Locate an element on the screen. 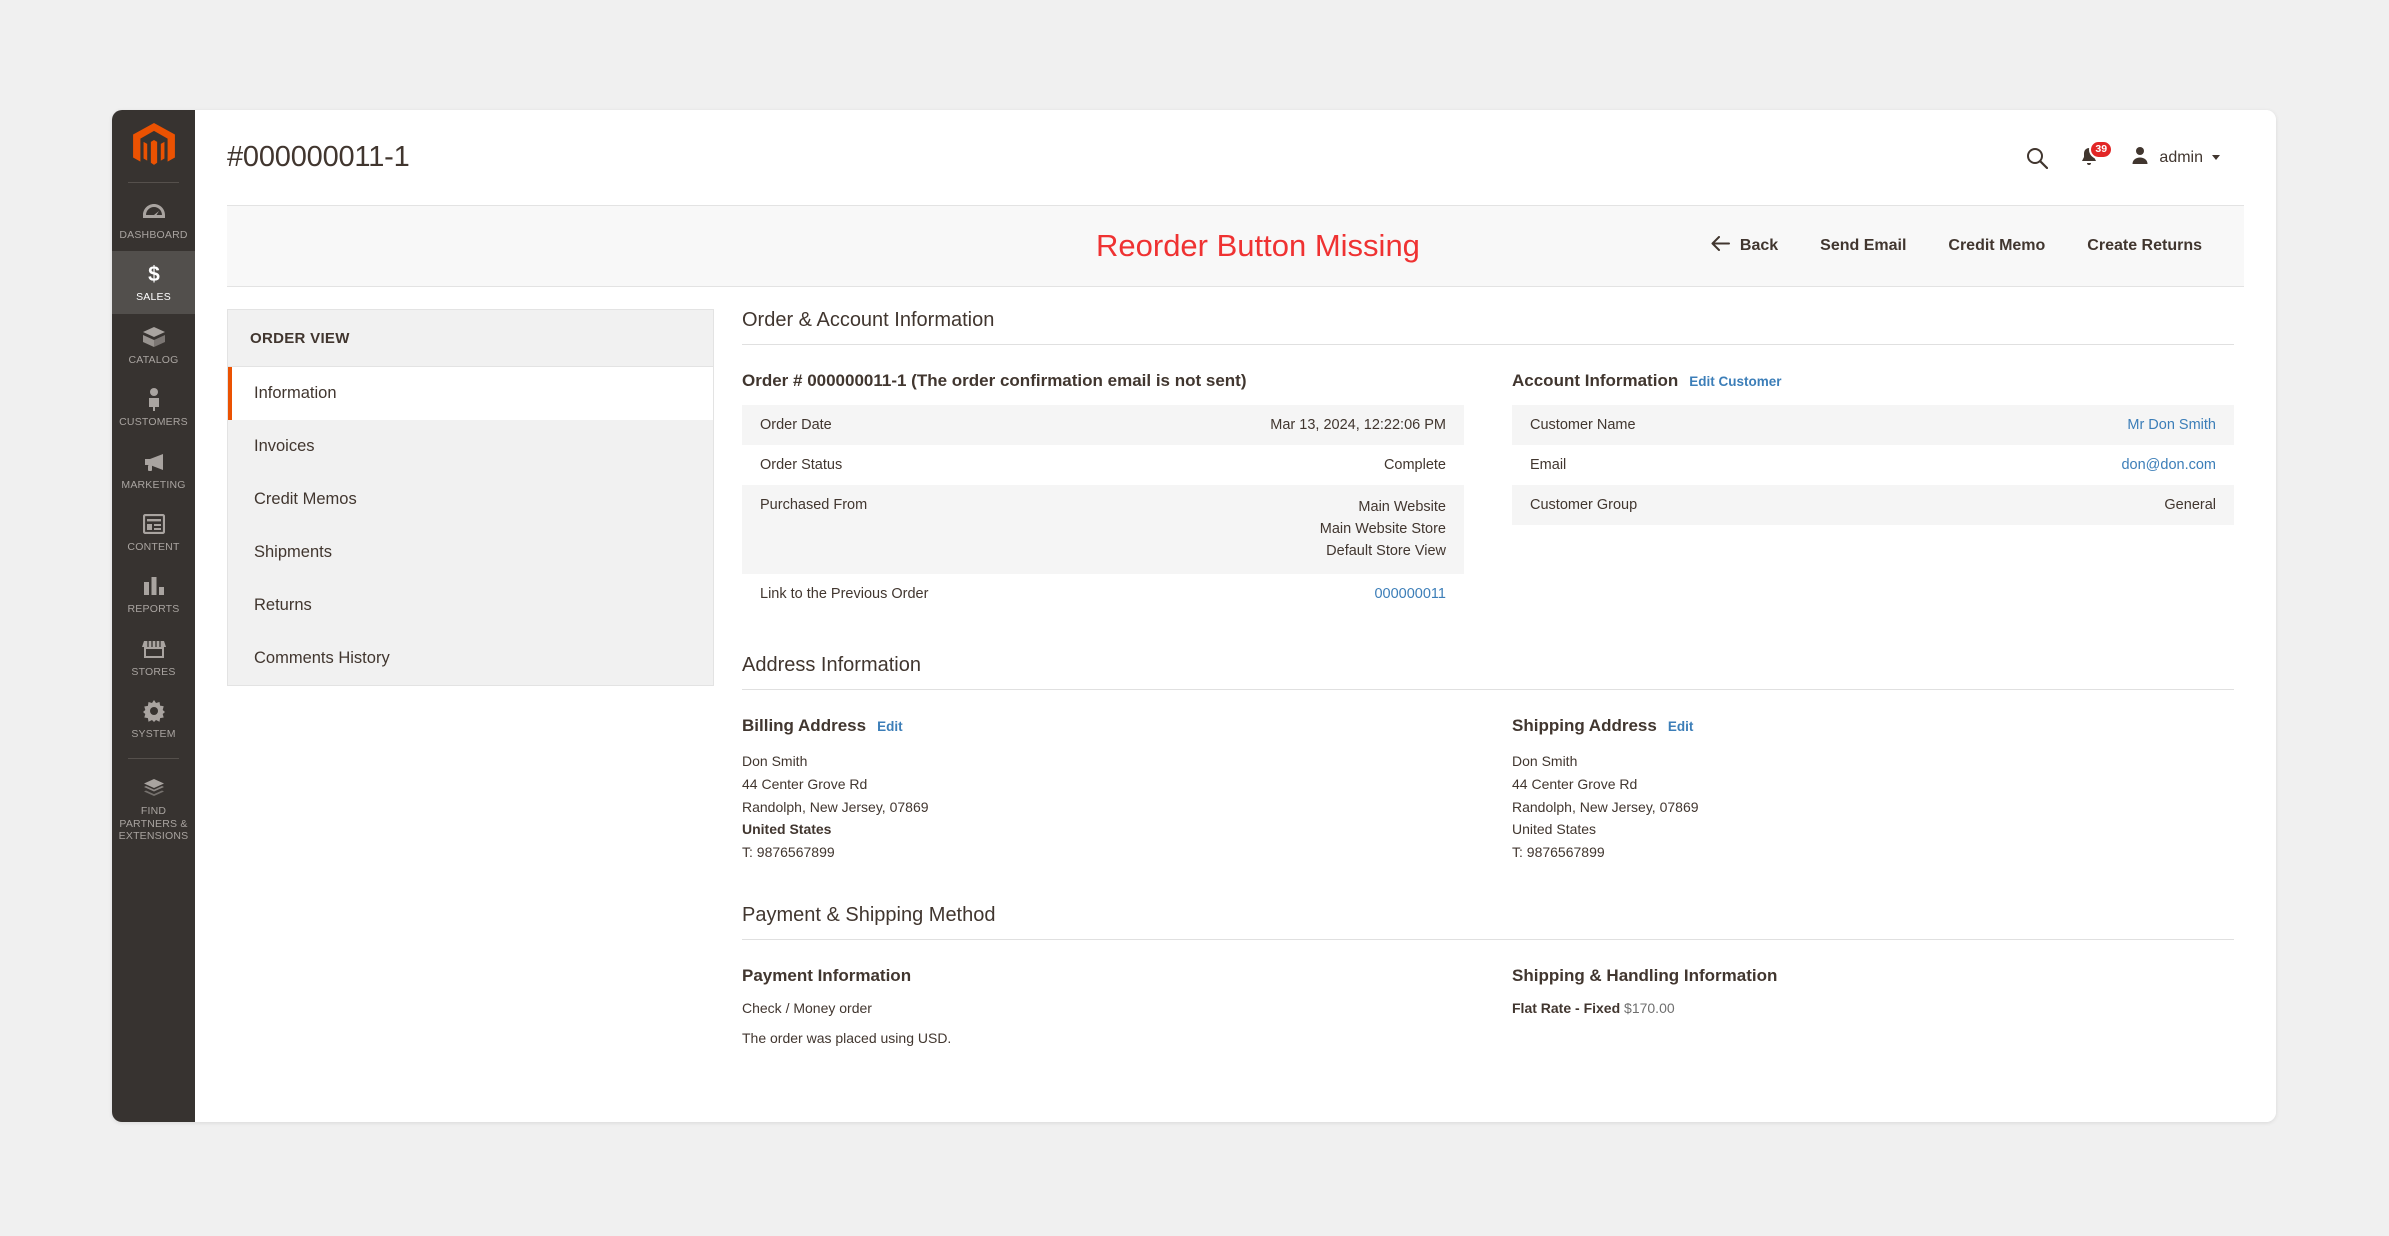  customer-name-label: Customer Name is located at coordinates (1583, 425).